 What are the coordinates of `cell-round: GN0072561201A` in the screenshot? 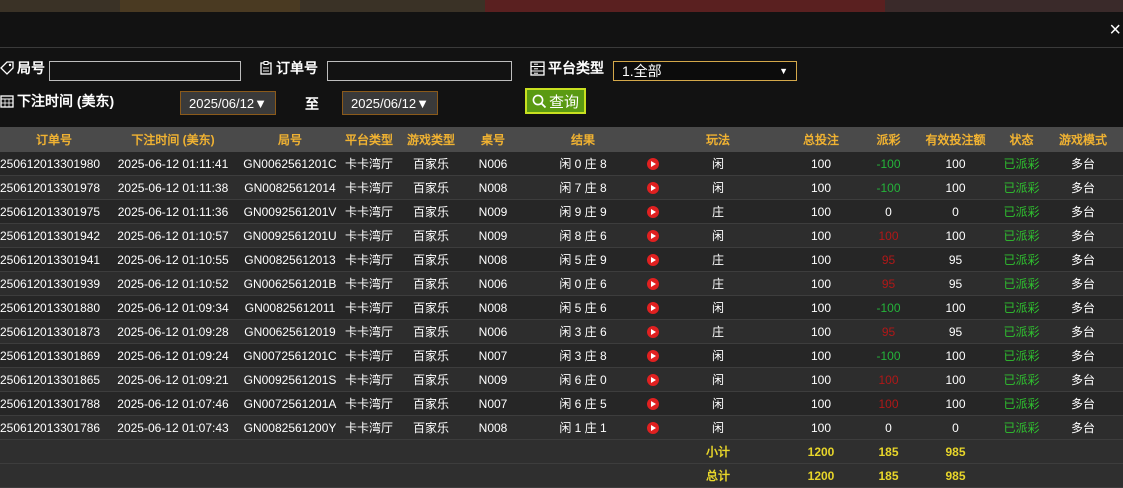 It's located at (290, 403).